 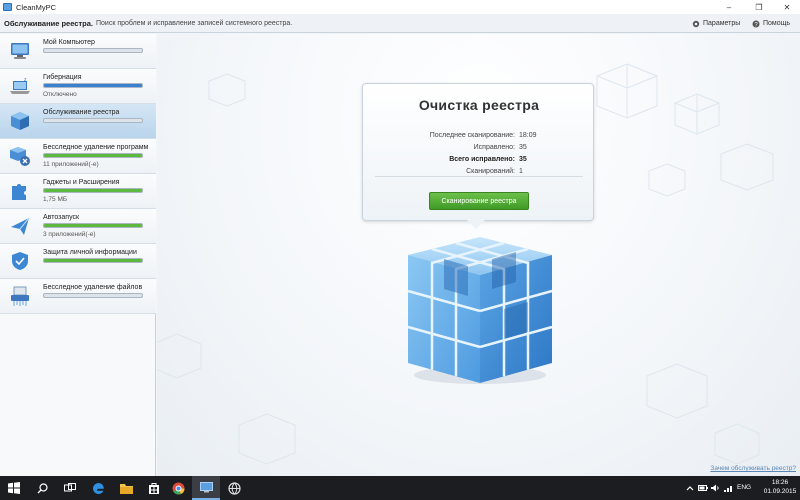 I want to click on title-bar: CleanMyPC – ❐ ✕, so click(x=400, y=7).